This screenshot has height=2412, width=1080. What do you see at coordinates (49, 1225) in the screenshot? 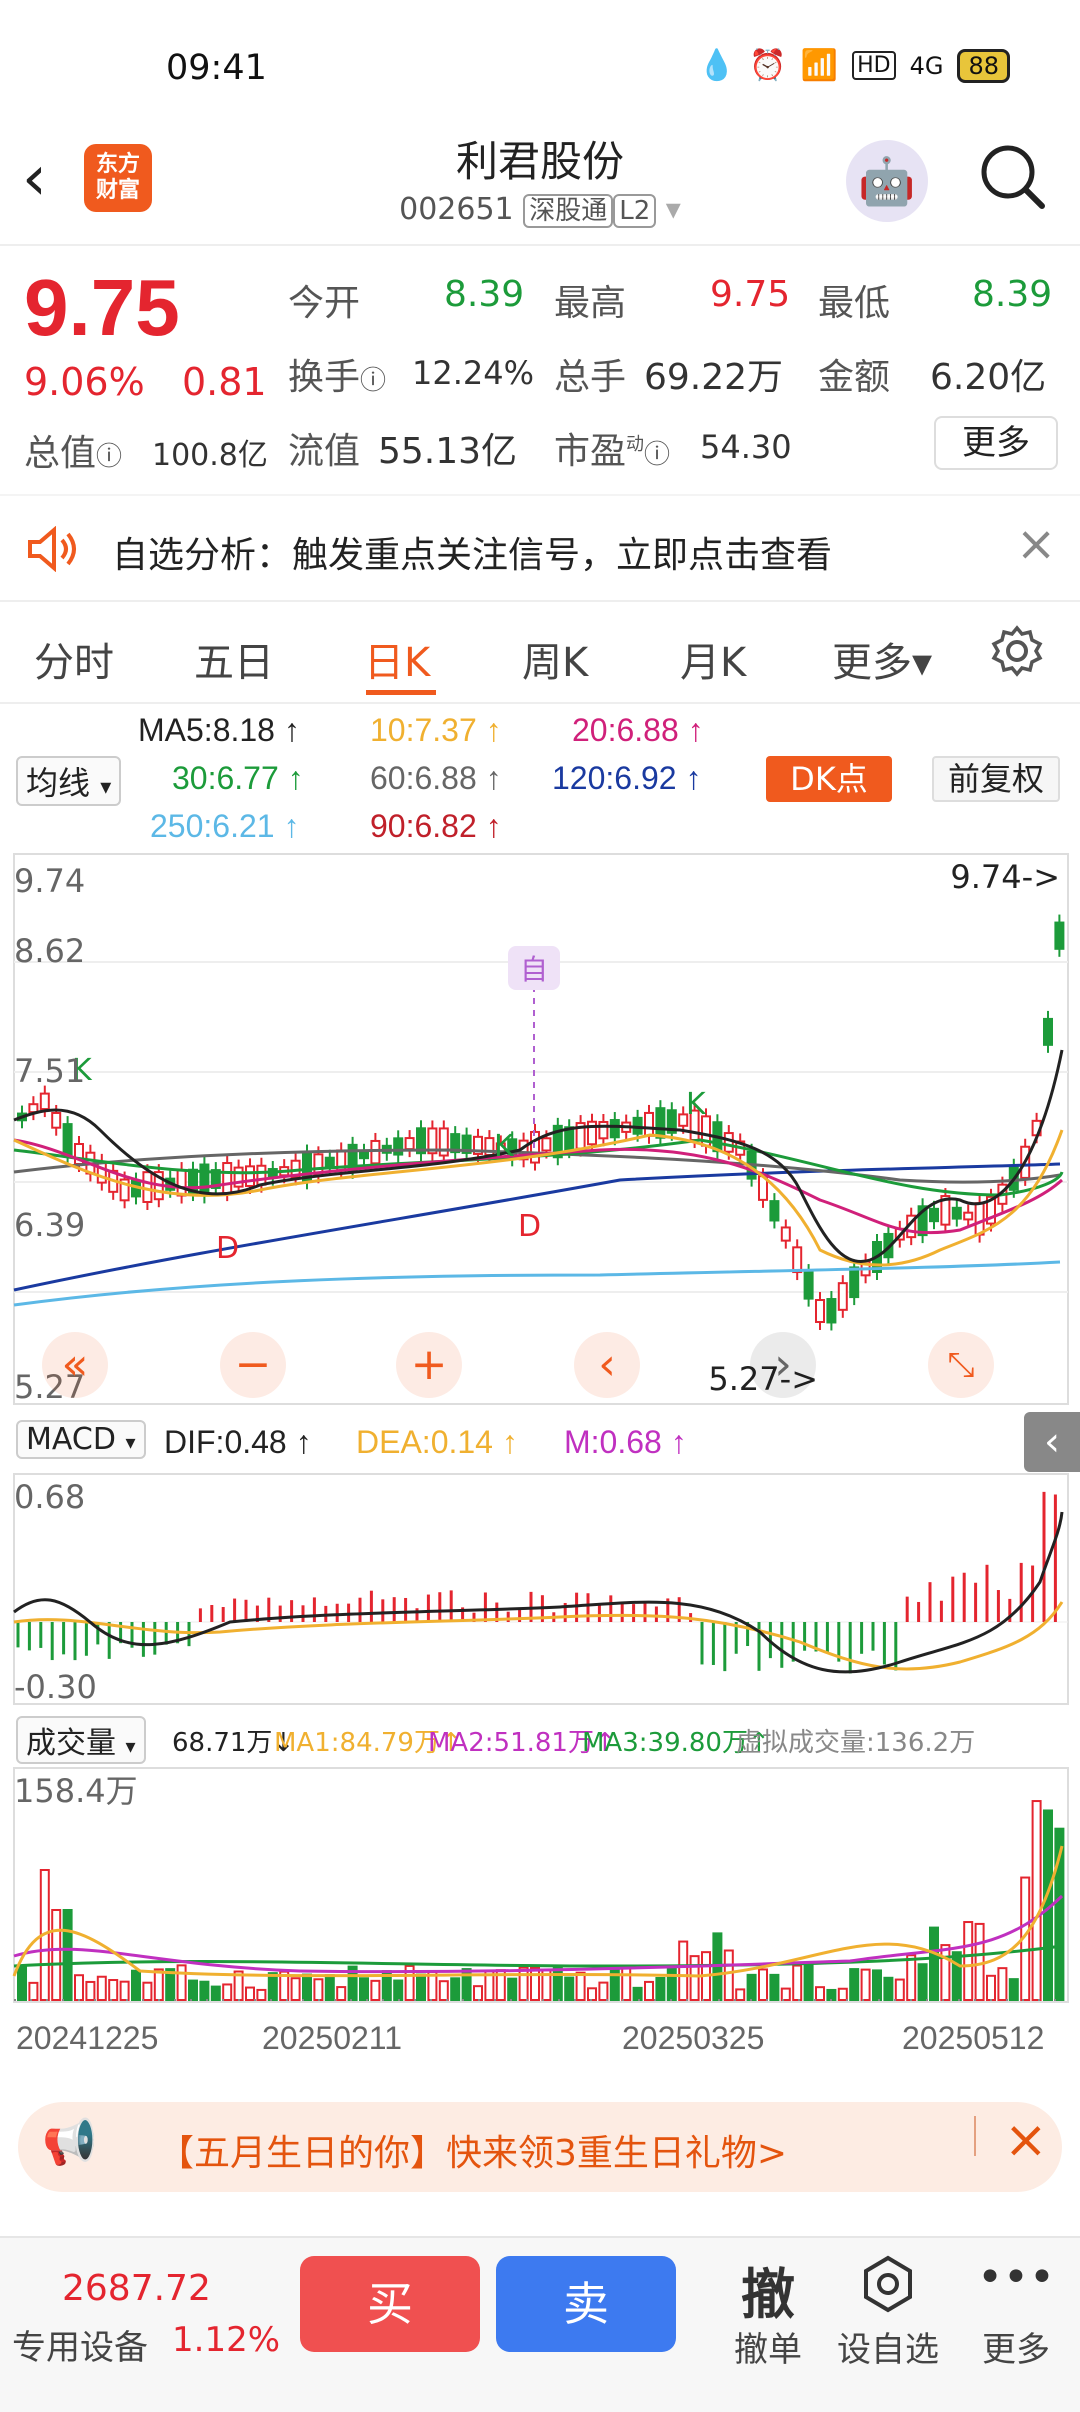
I see `y-label: 6.39` at bounding box center [49, 1225].